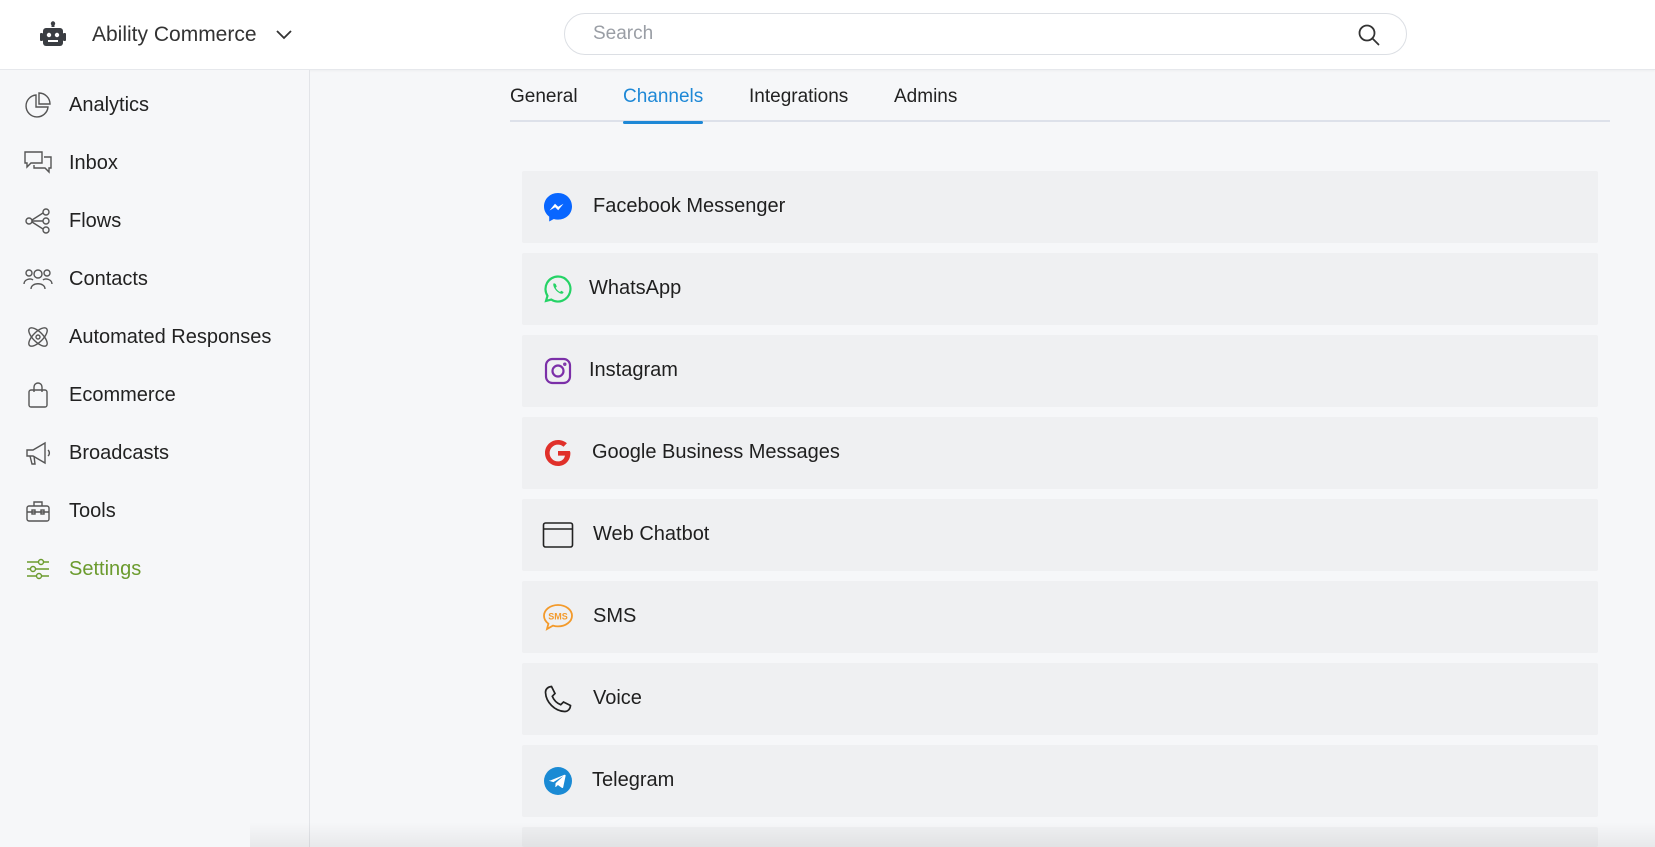 The width and height of the screenshot is (1655, 847). I want to click on search-bar, so click(985, 34).